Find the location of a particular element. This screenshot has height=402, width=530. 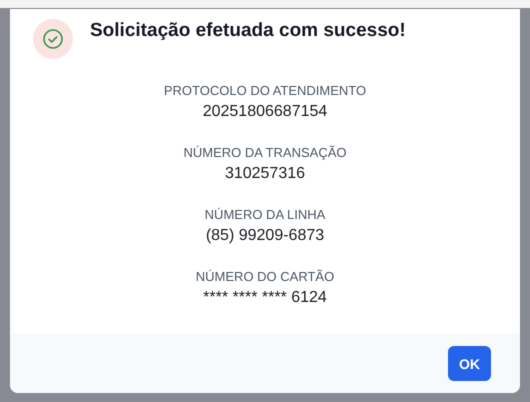

field-label: PROTOCOLO DO ATENDIMENTO is located at coordinates (265, 90).